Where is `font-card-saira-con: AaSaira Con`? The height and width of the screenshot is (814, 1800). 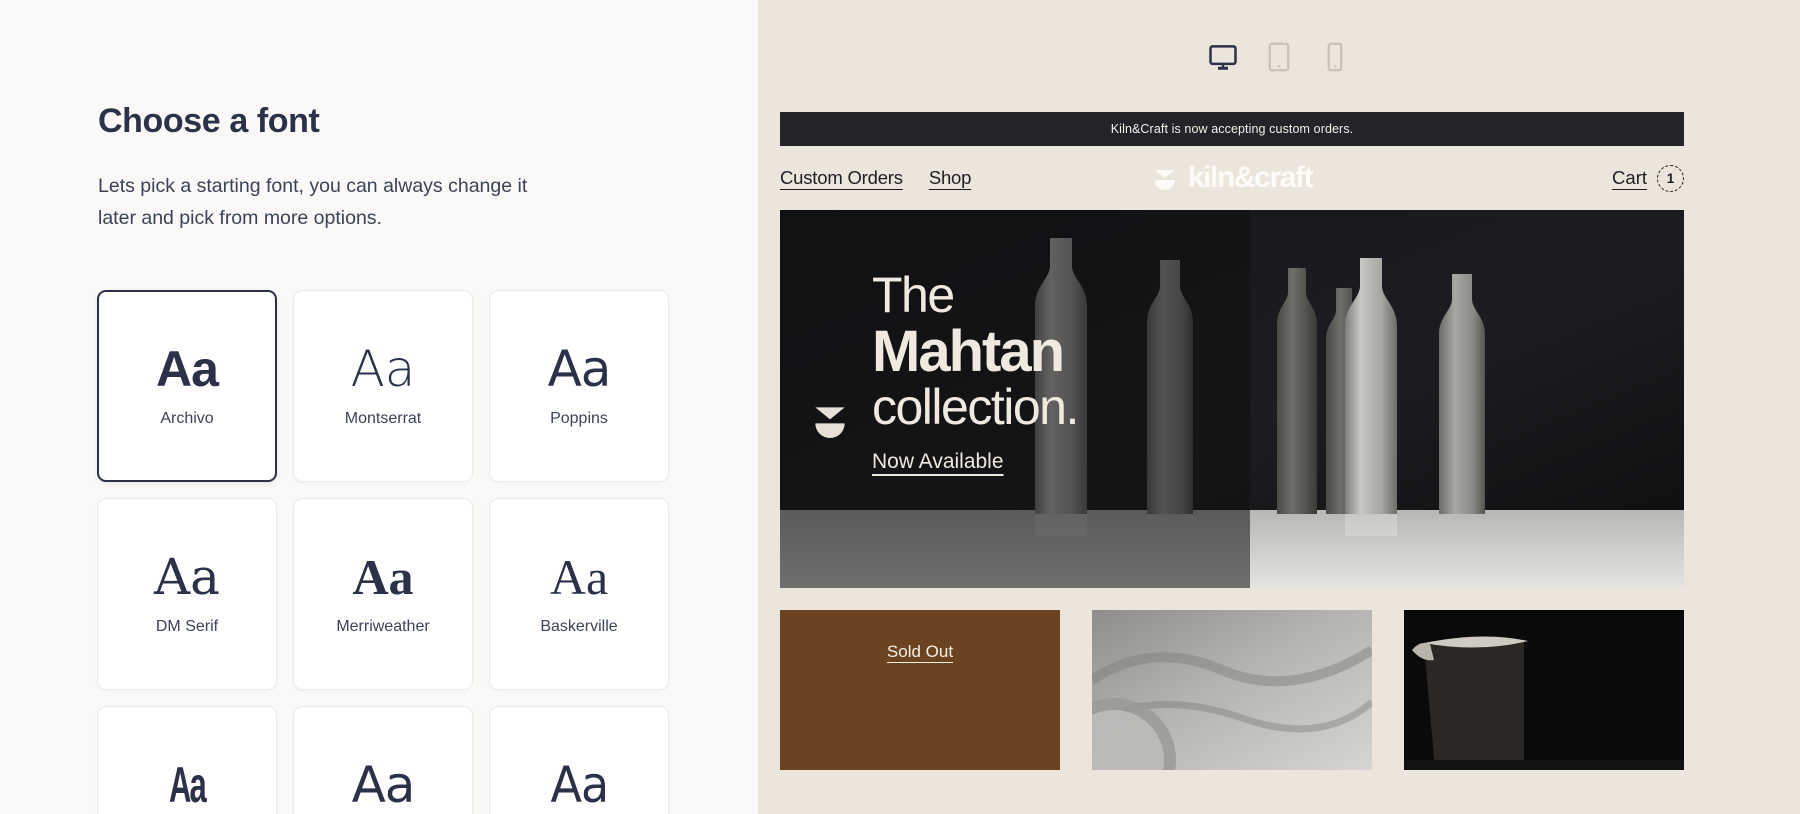
font-card-saira-con: AaSaira Con is located at coordinates (579, 760).